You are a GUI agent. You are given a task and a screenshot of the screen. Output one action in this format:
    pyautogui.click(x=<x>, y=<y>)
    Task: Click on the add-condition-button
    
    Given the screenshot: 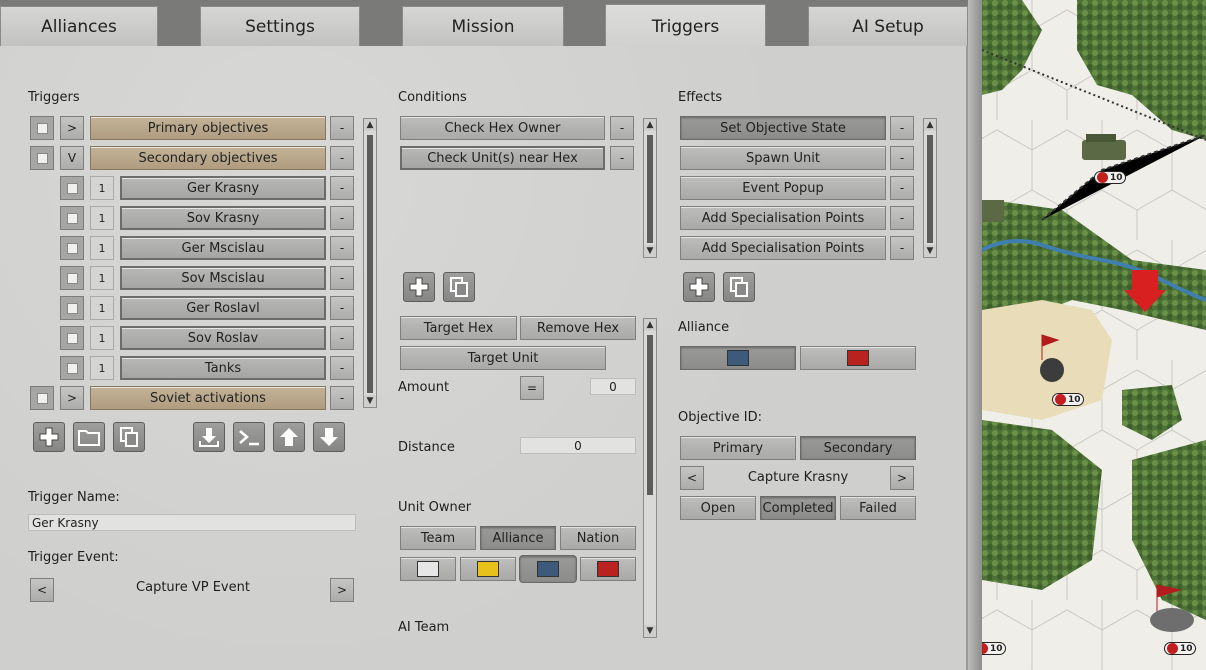 What is the action you would take?
    pyautogui.click(x=419, y=287)
    